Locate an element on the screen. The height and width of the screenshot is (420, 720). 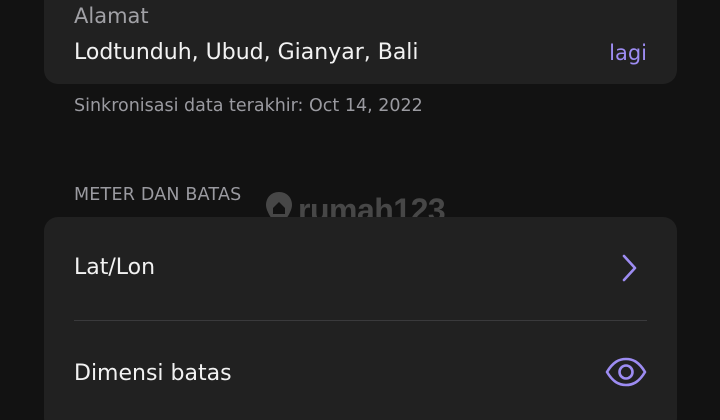
address-more-link: lagi is located at coordinates (628, 53).